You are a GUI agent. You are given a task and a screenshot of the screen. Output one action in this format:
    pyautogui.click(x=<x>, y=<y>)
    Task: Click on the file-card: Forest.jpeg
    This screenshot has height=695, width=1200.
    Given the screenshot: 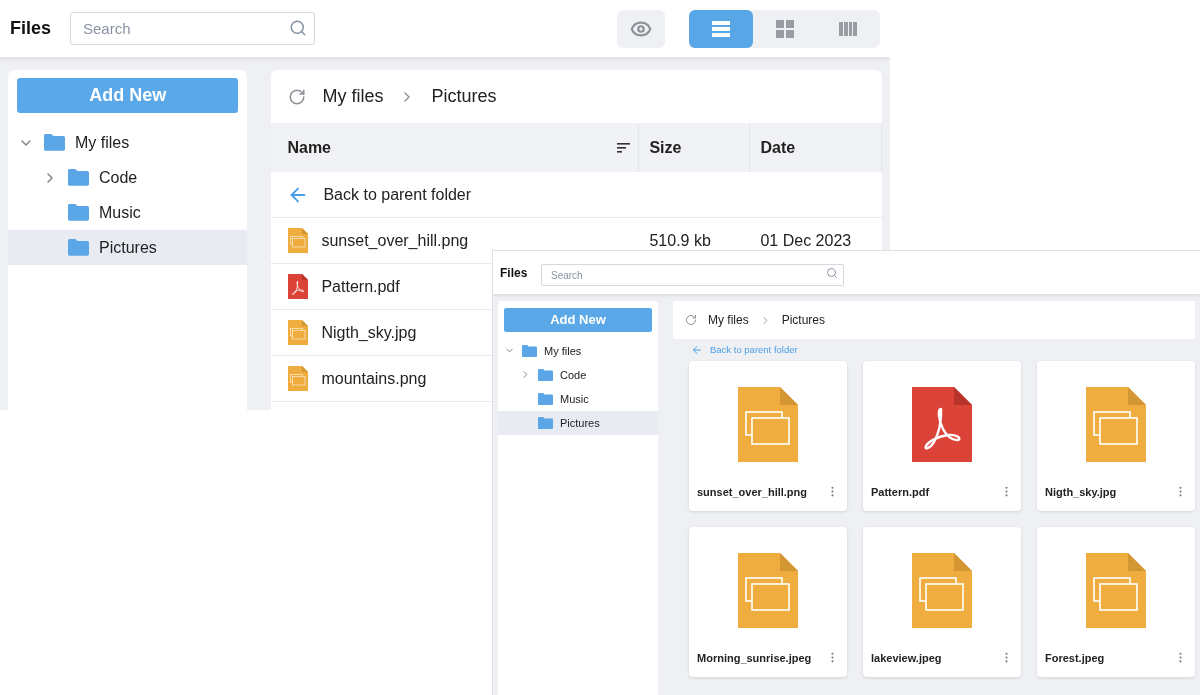 What is the action you would take?
    pyautogui.click(x=1116, y=602)
    